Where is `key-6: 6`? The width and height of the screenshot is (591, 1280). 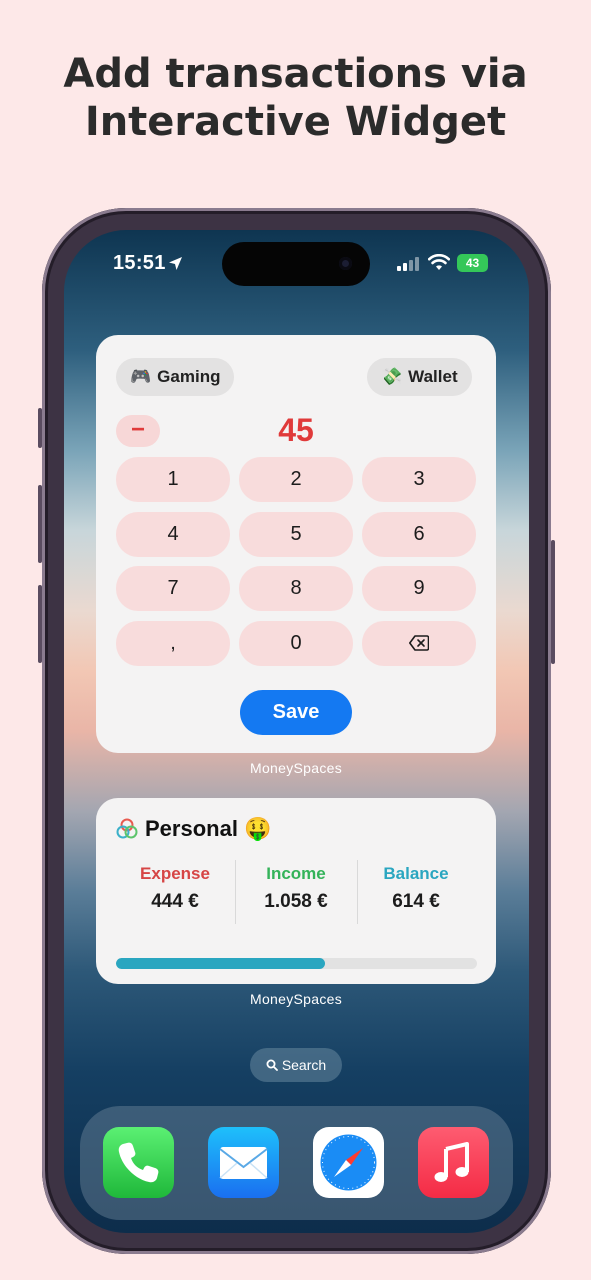
key-6: 6 is located at coordinates (419, 534).